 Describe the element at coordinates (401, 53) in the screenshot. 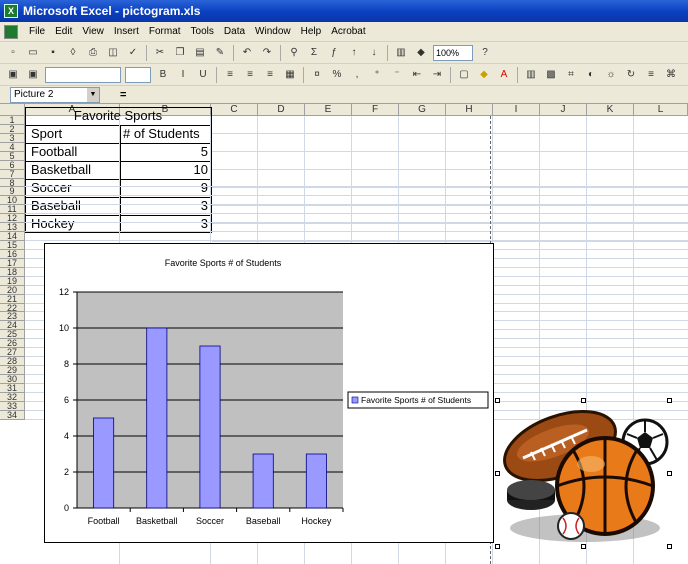

I see `chart-wizard-icon: ▥` at that location.